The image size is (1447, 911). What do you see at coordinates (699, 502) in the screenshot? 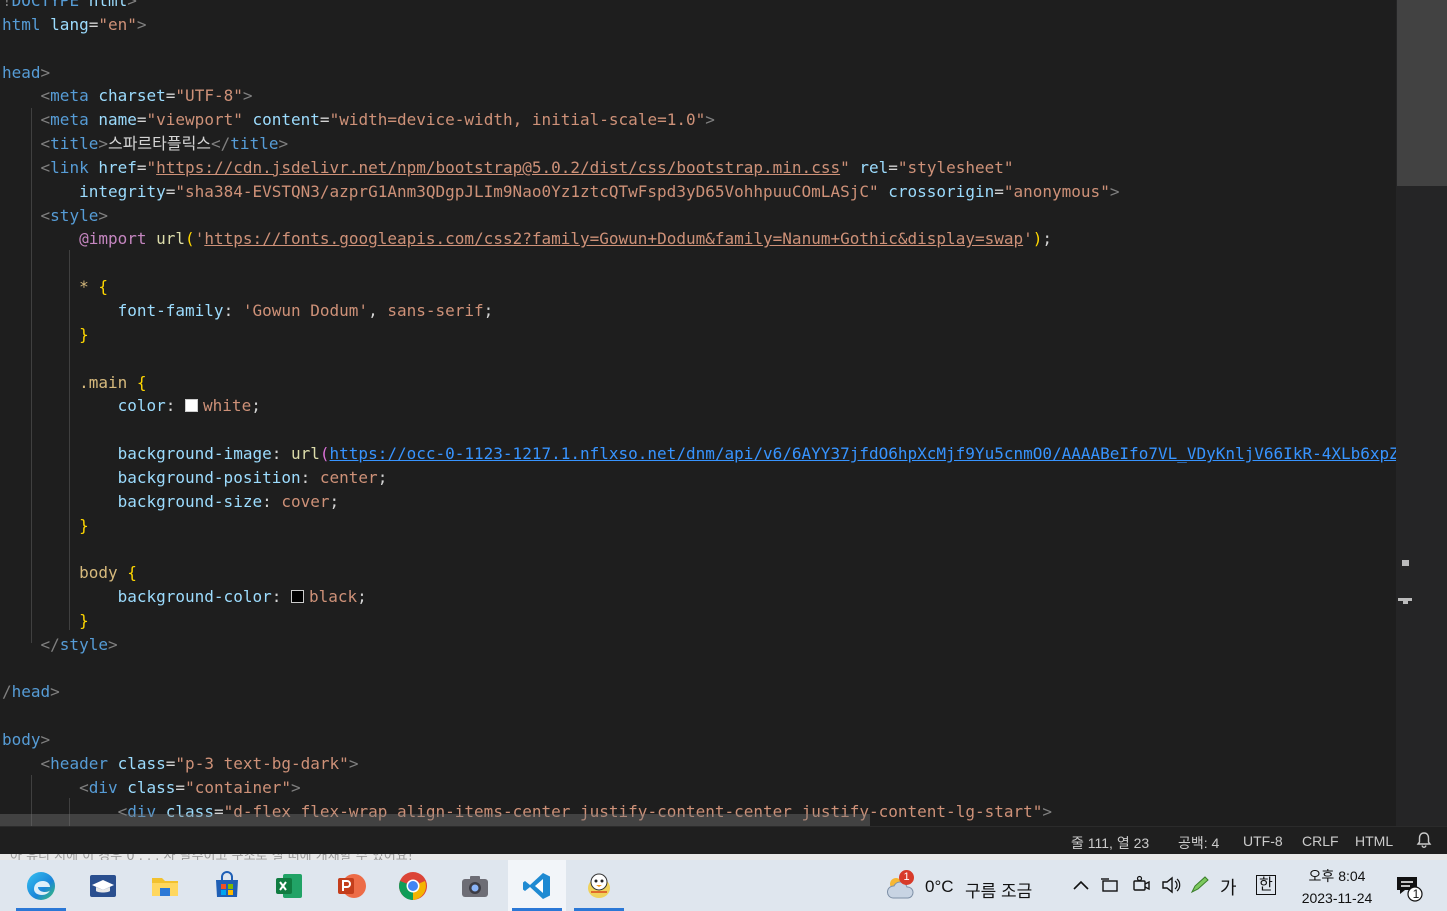
I see `code-line: background-size: cover;` at bounding box center [699, 502].